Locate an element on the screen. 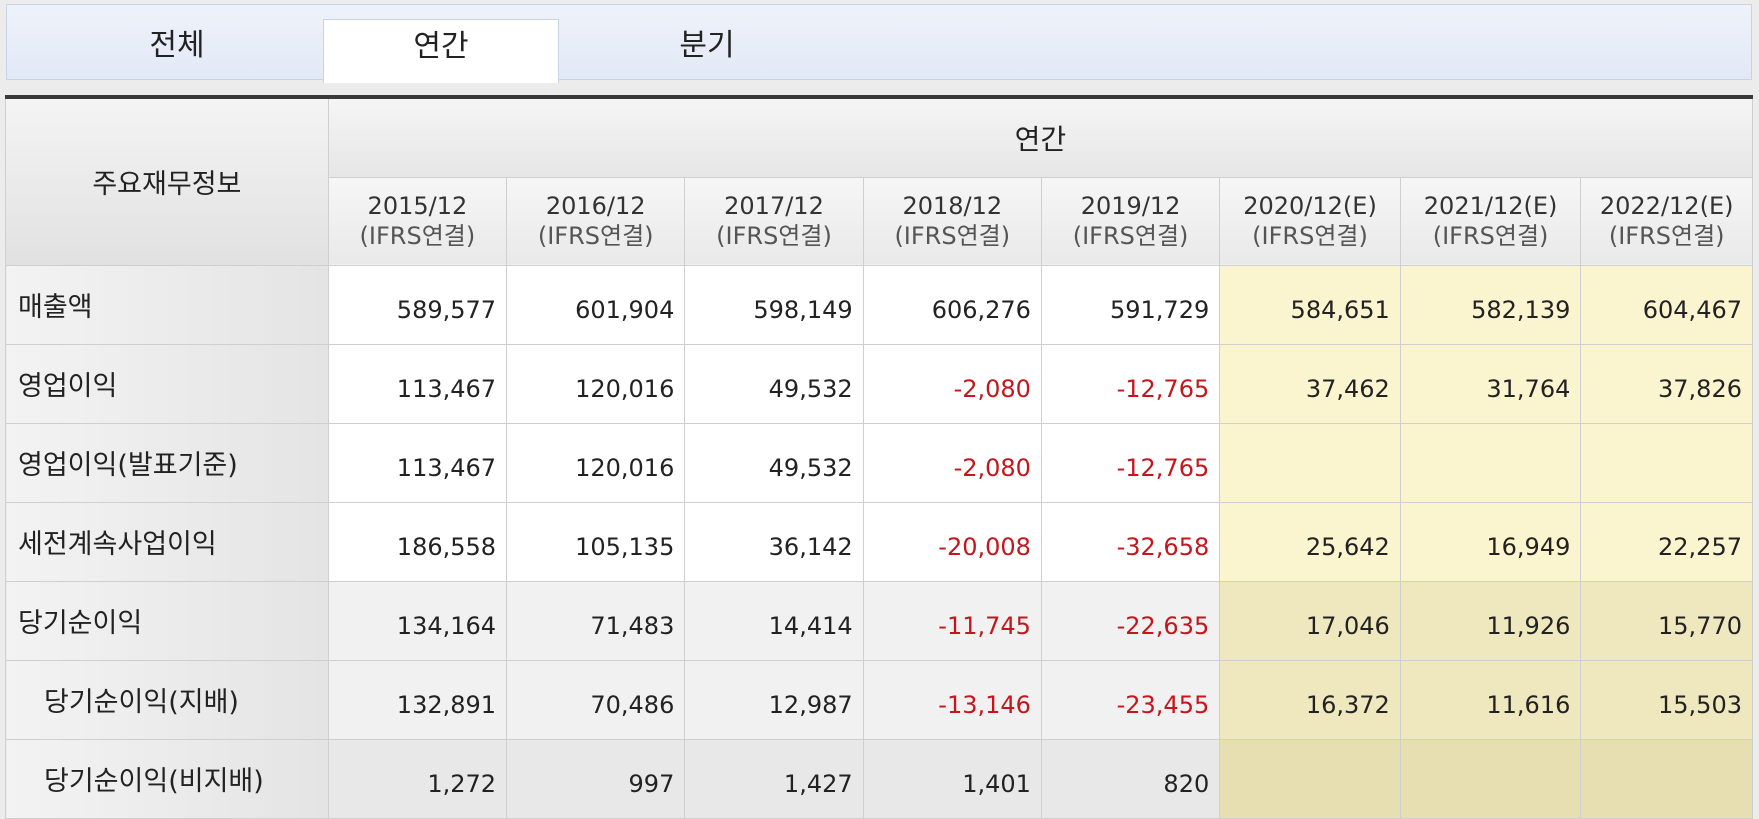  tab-all: 전체 is located at coordinates (177, 50).